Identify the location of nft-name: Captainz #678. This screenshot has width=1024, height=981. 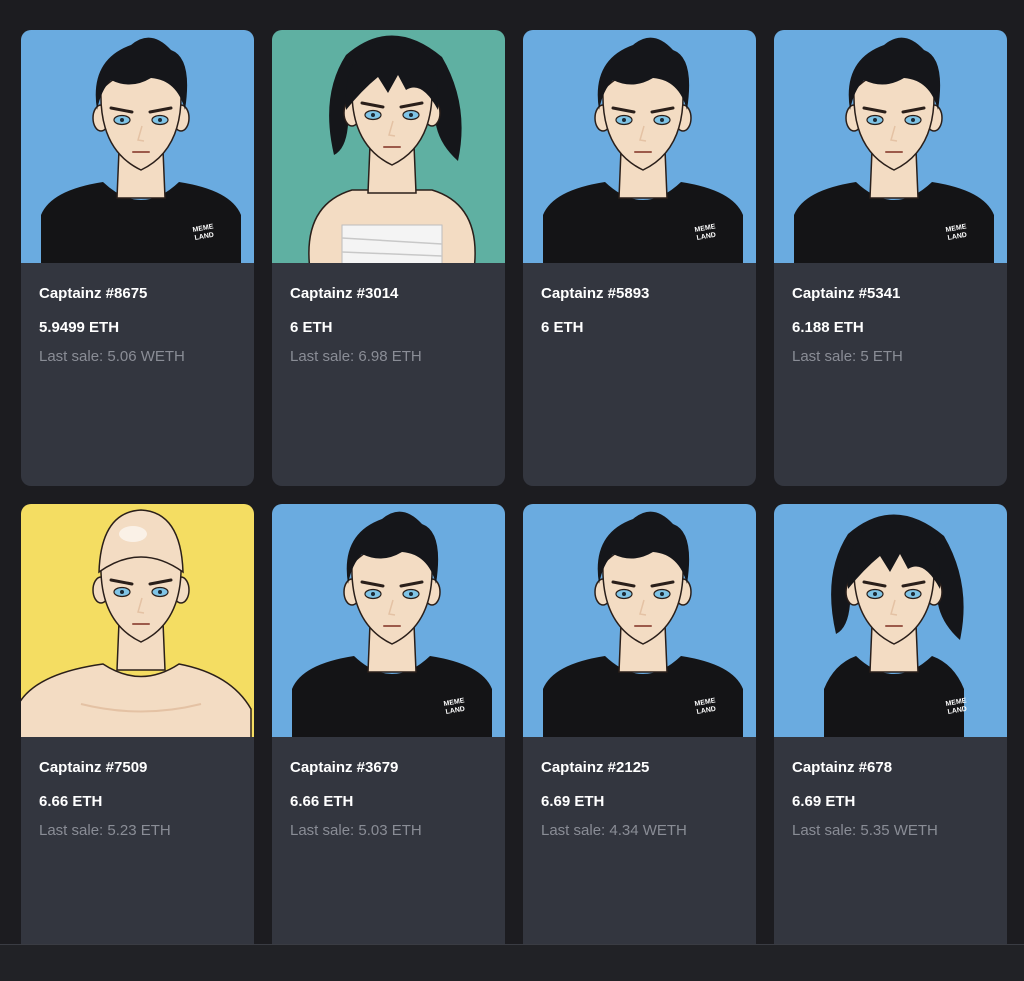
(890, 768).